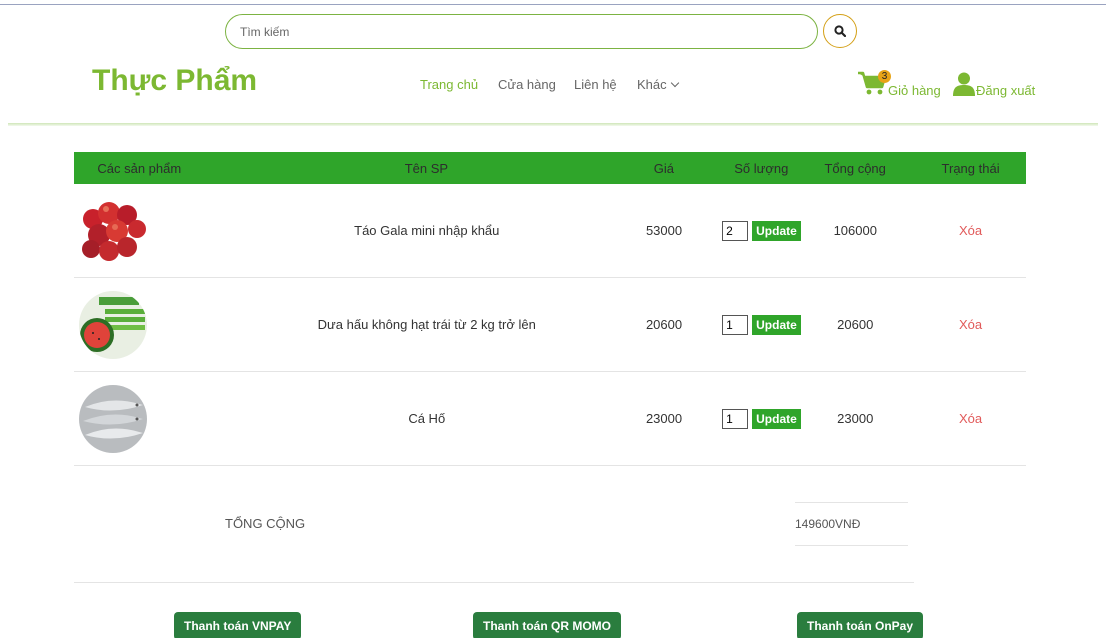 The image size is (1106, 638). What do you see at coordinates (1006, 90) in the screenshot?
I see `logout-label: Đăng xuất` at bounding box center [1006, 90].